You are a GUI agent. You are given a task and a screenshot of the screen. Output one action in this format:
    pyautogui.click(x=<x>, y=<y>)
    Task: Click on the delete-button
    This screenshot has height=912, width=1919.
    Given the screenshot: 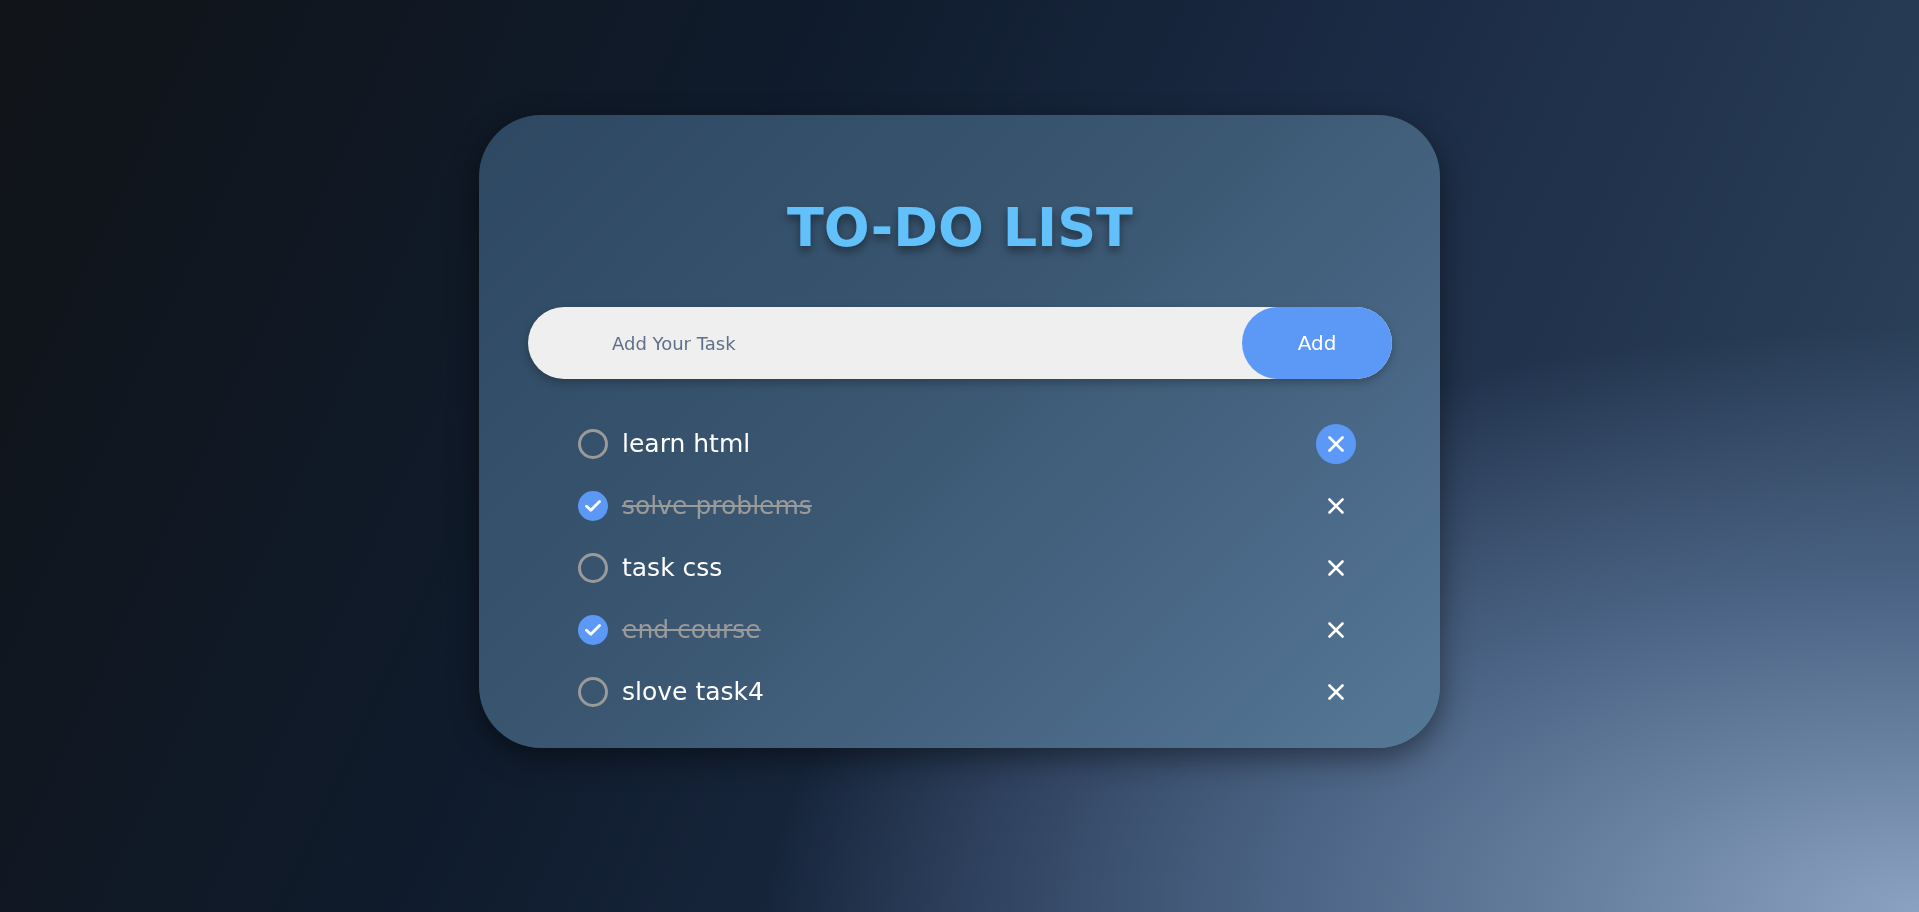 What is the action you would take?
    pyautogui.click(x=1336, y=444)
    